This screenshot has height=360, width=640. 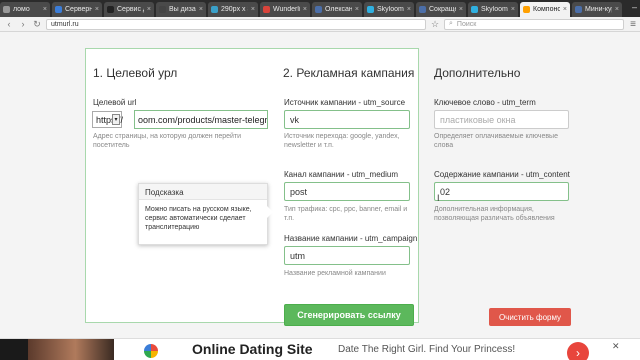 What do you see at coordinates (9, 24) in the screenshot?
I see `back-icon: ‹` at bounding box center [9, 24].